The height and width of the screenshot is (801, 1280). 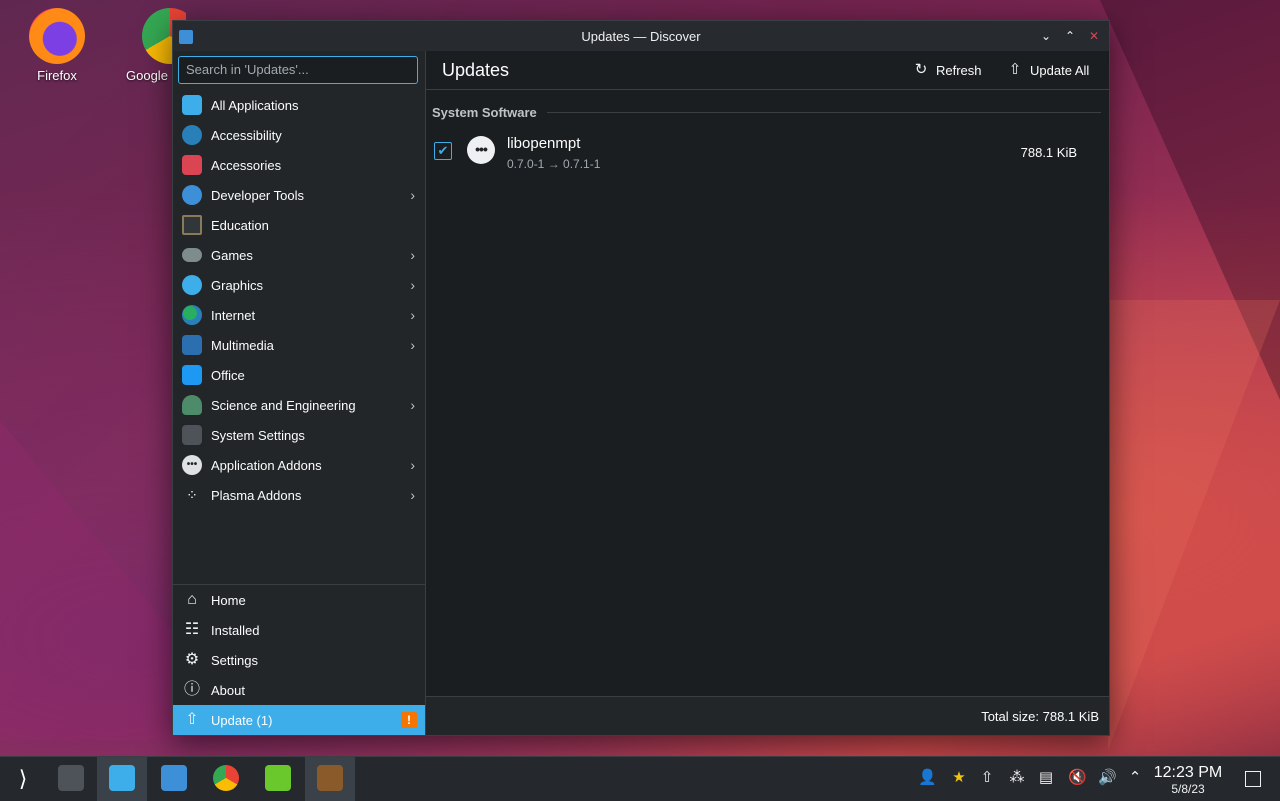 I want to click on nav-item-settings: ⚙ Settings, so click(x=299, y=660).